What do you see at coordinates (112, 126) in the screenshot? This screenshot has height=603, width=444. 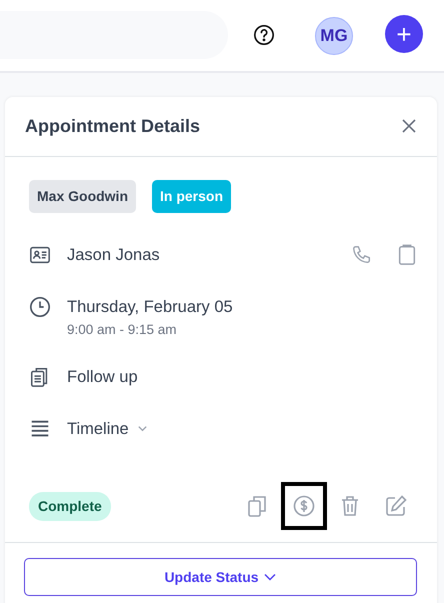 I see `panel-title: Appointment Details` at bounding box center [112, 126].